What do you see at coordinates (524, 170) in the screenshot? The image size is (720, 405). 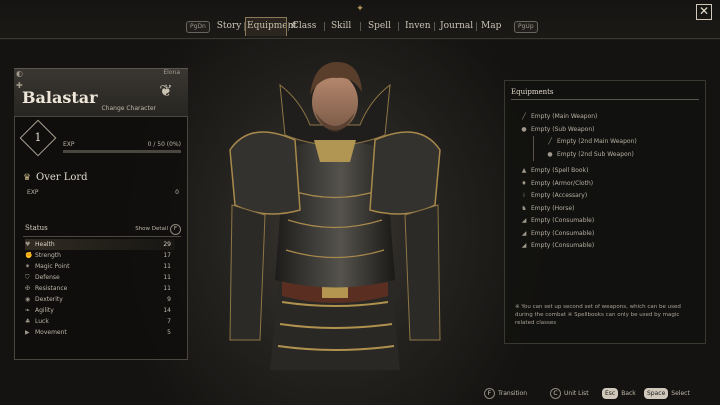 I see `book-icon: ▲` at bounding box center [524, 170].